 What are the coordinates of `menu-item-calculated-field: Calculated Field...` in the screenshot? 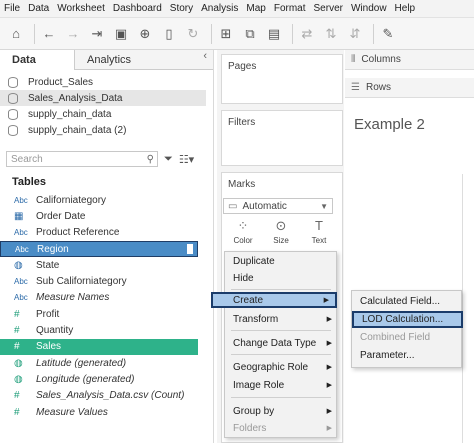 It's located at (407, 301).